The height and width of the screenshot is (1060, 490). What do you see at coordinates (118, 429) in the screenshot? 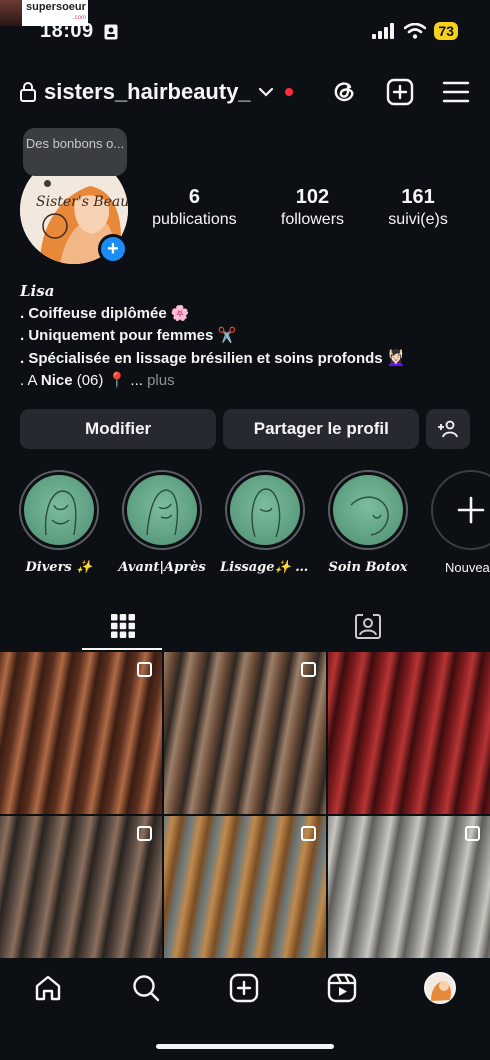
I see `edit-profile-button: Modifier` at bounding box center [118, 429].